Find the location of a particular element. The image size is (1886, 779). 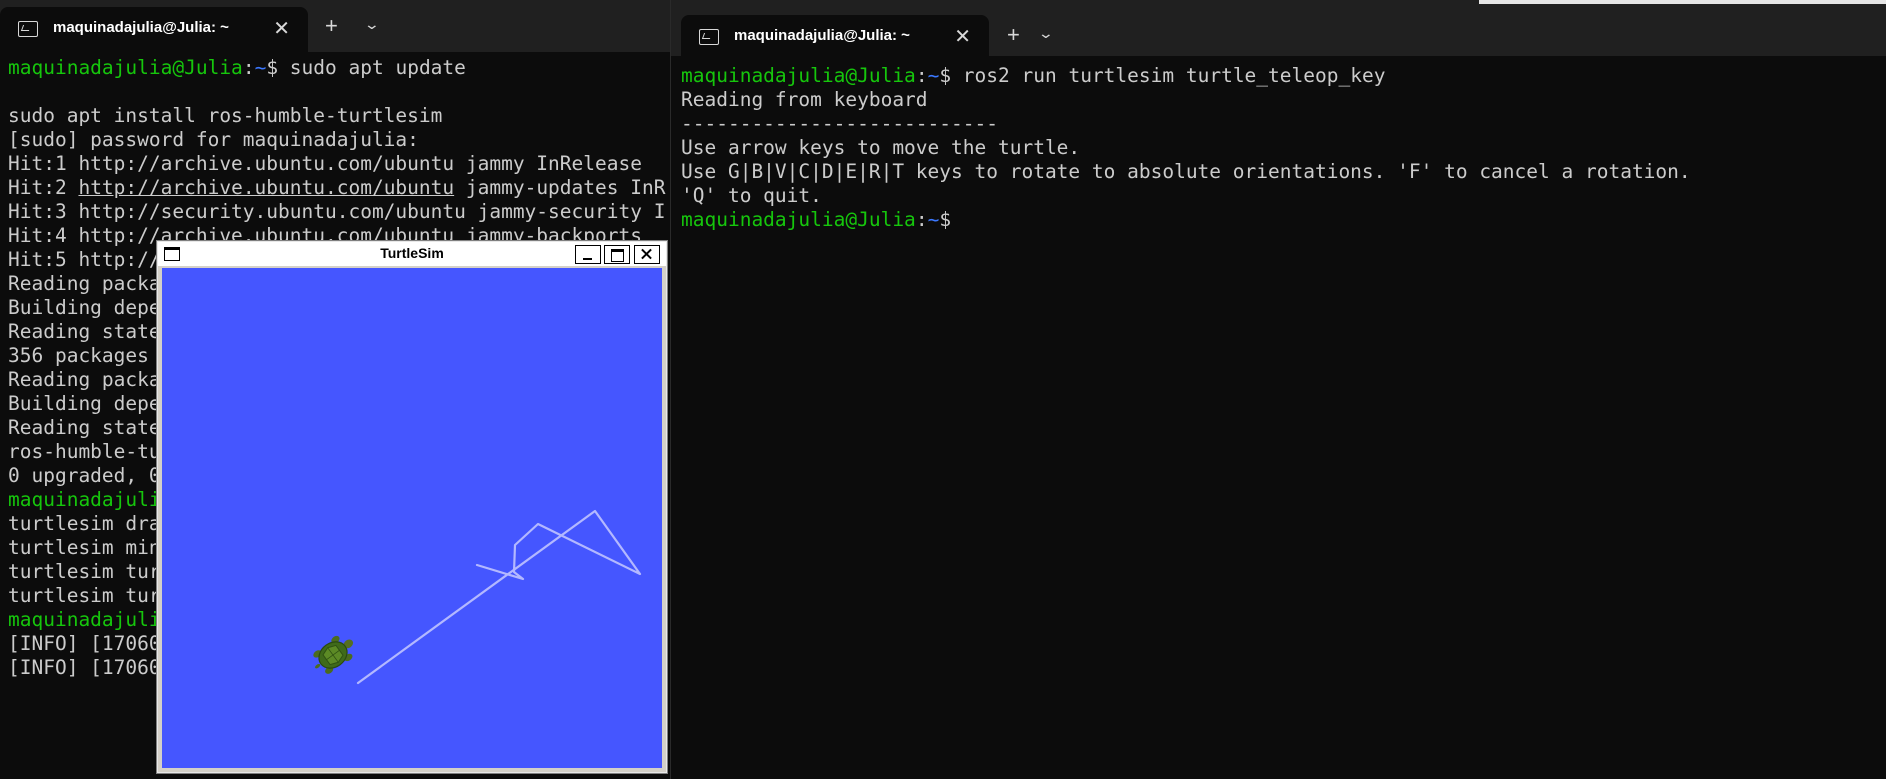

turtle-canvas-svg is located at coordinates (477, 597).